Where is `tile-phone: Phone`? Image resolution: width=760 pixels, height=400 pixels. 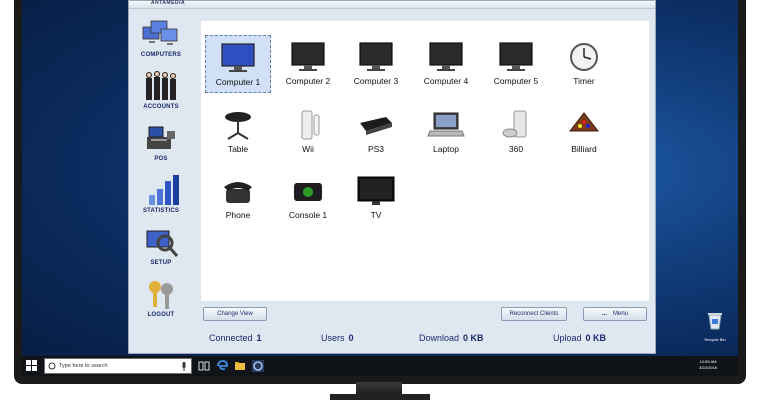 tile-phone: Phone is located at coordinates (238, 198).